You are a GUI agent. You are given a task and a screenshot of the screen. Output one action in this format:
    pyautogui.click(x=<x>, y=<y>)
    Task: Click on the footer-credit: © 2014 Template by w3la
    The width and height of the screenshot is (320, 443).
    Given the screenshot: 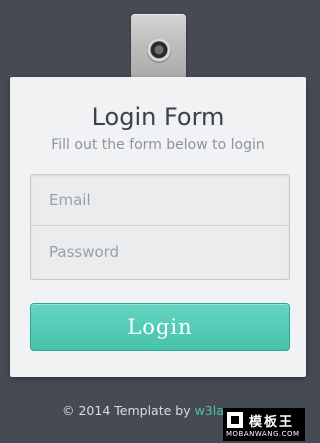 What is the action you would take?
    pyautogui.click(x=143, y=410)
    